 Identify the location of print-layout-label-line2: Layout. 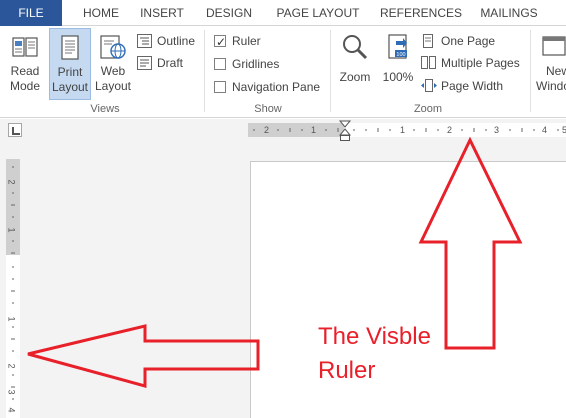
(70, 87).